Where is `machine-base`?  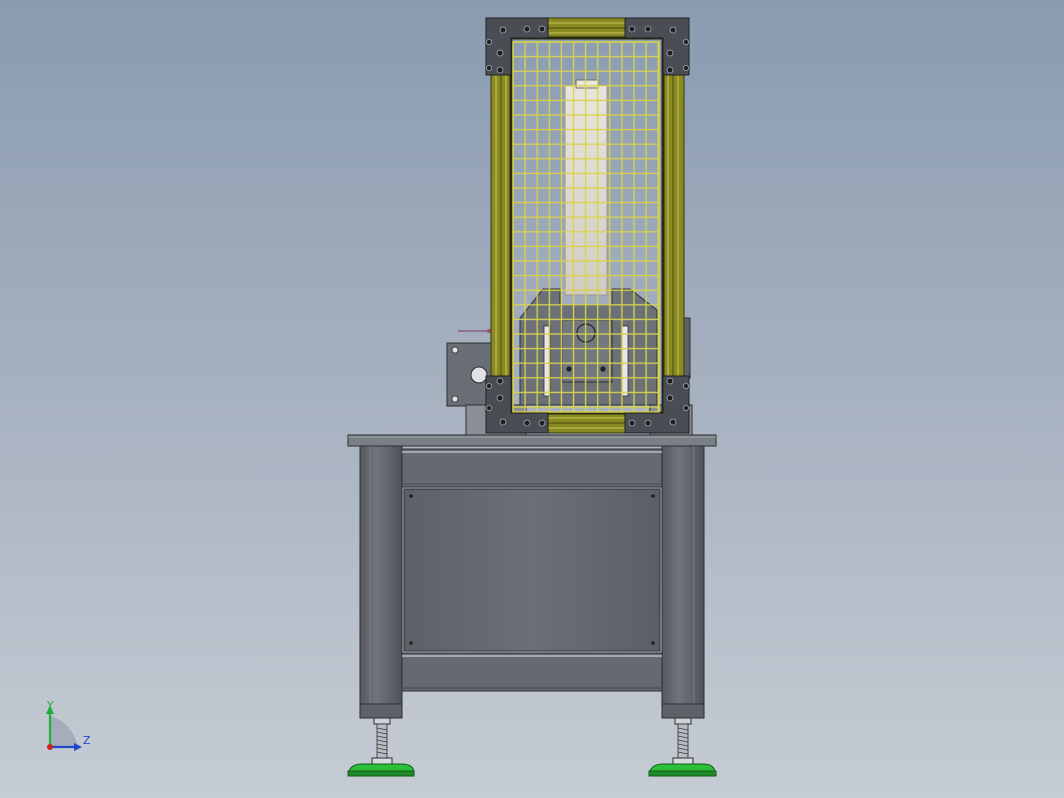 machine-base is located at coordinates (532, 576).